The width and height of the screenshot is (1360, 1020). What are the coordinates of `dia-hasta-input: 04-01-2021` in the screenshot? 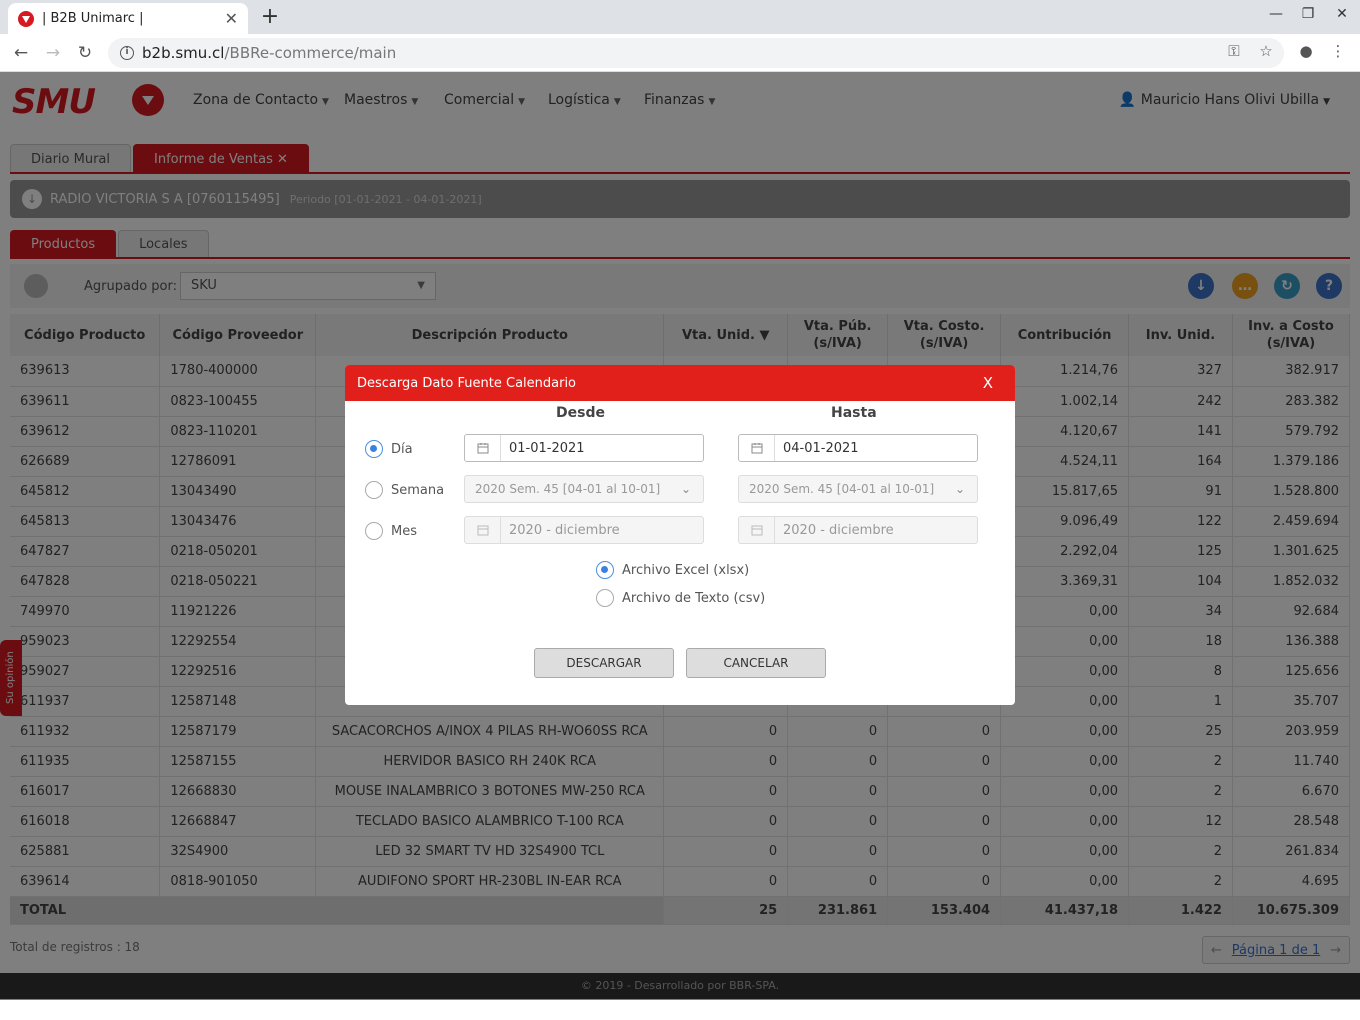 It's located at (858, 448).